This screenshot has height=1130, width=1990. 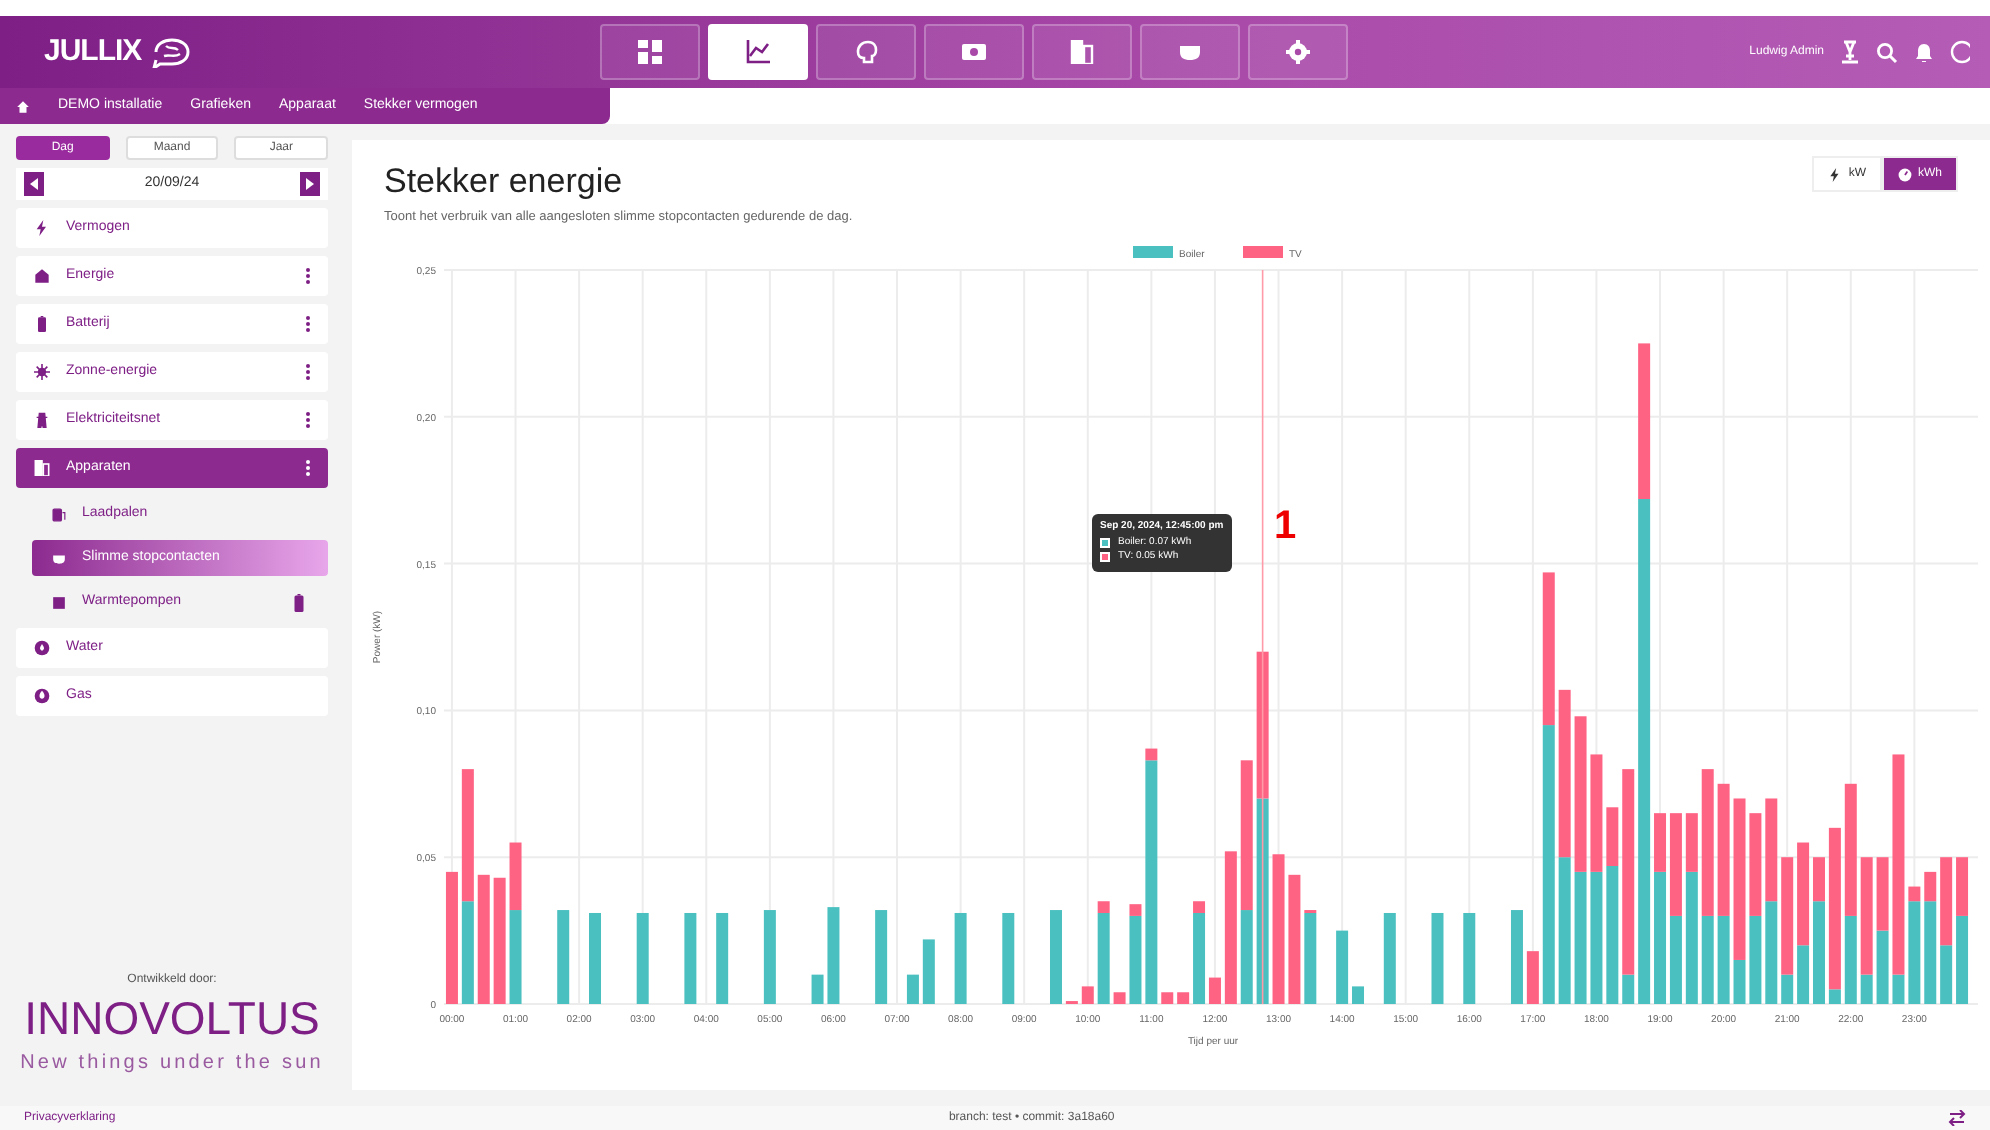 What do you see at coordinates (42, 648) in the screenshot?
I see `drop-icon` at bounding box center [42, 648].